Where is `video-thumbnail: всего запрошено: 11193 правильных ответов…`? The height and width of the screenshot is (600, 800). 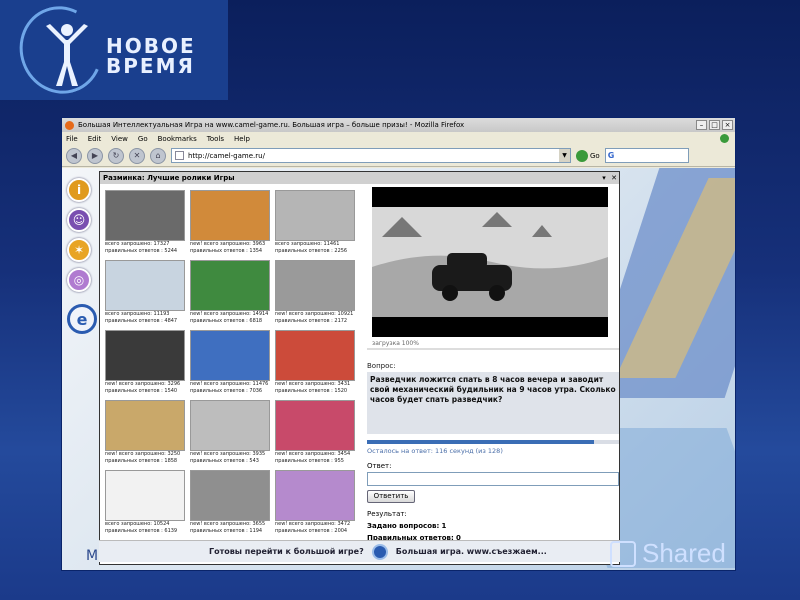
video-thumbnail: всего запрошено: 11193 правильных ответов… is located at coordinates (146, 295).